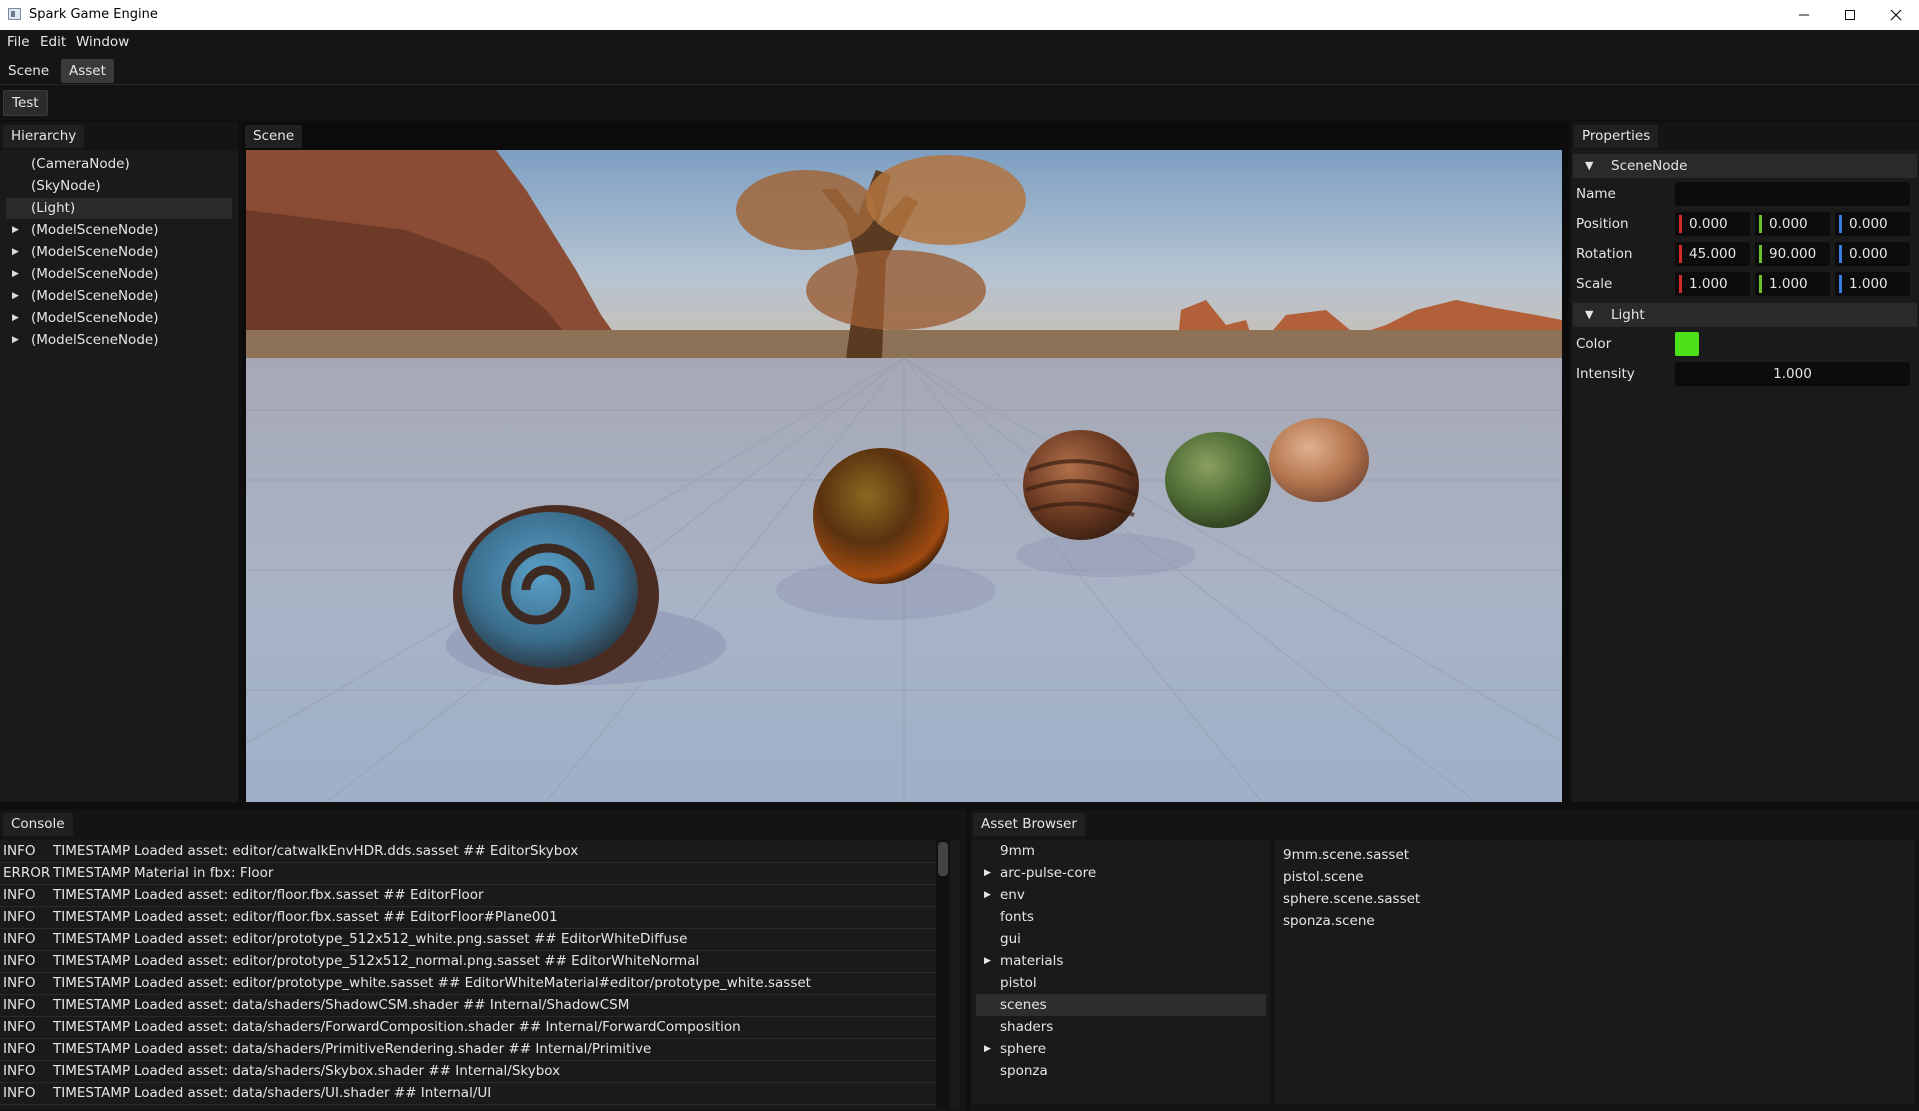 This screenshot has width=1919, height=1111. Describe the element at coordinates (25, 103) in the screenshot. I see `test-button: Test` at that location.